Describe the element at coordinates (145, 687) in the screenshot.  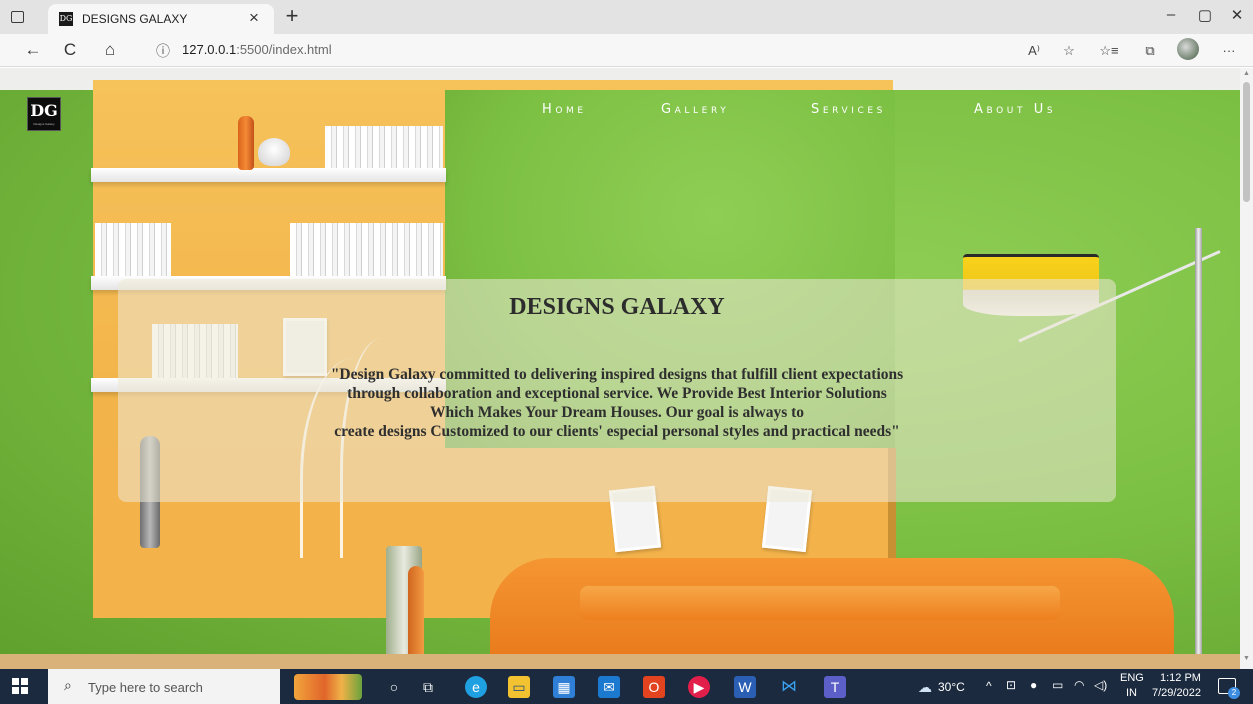
I see `search-placeholder: Type here to search` at that location.